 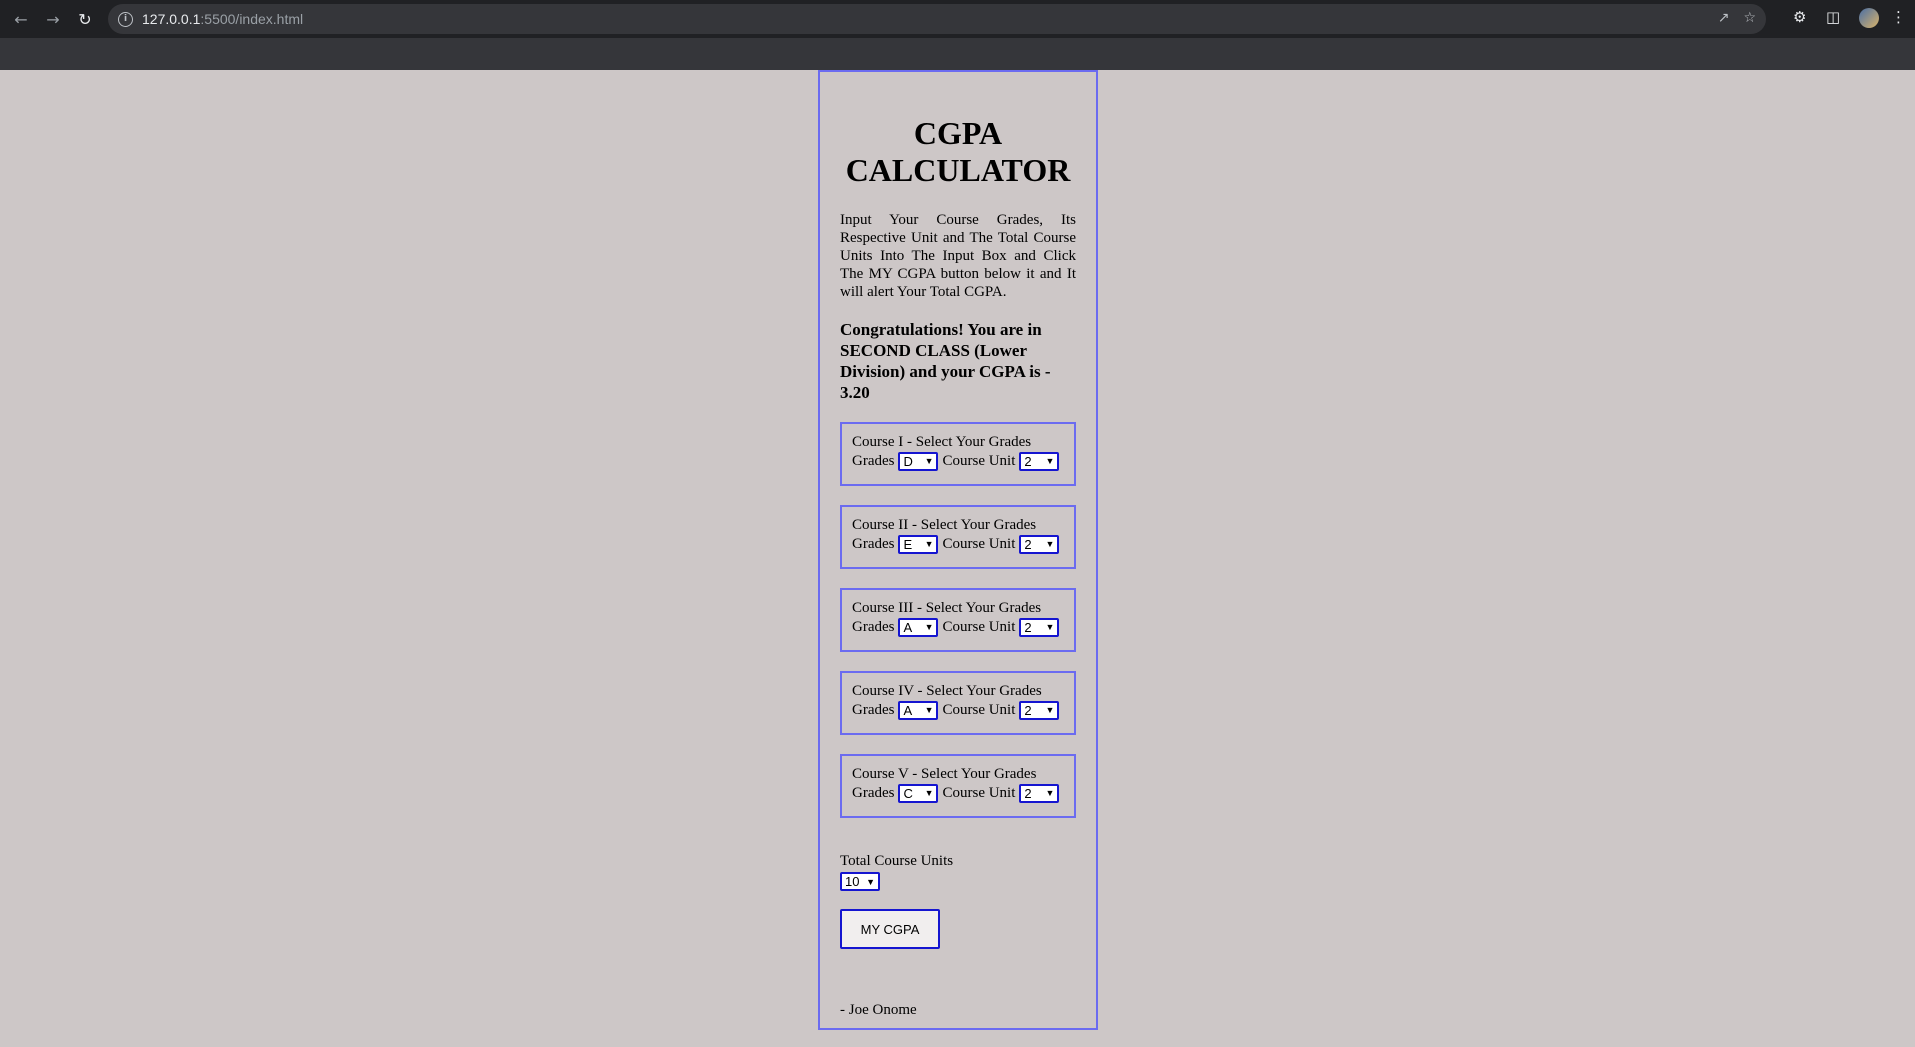 What do you see at coordinates (918, 461) in the screenshot?
I see `grade-select: D ▼` at bounding box center [918, 461].